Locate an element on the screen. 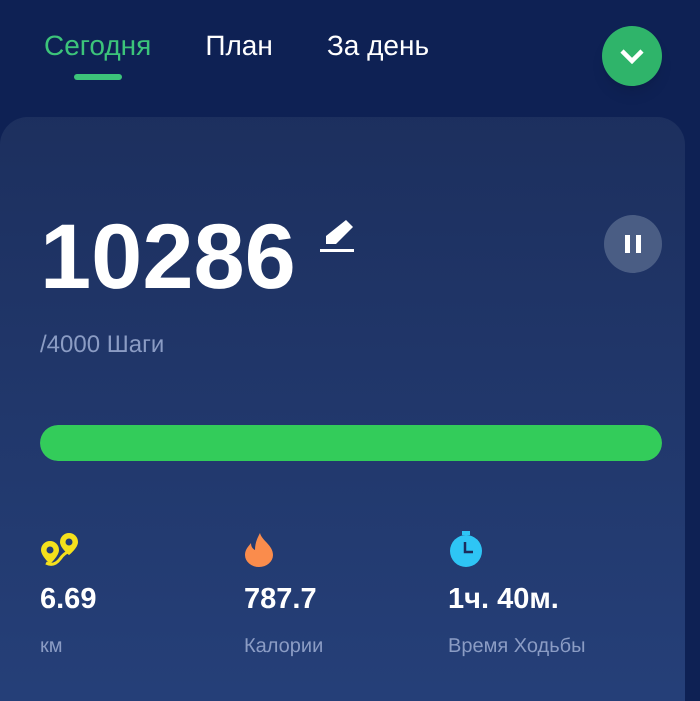 This screenshot has width=700, height=701. stat-label: Время Ходьбы is located at coordinates (517, 646).